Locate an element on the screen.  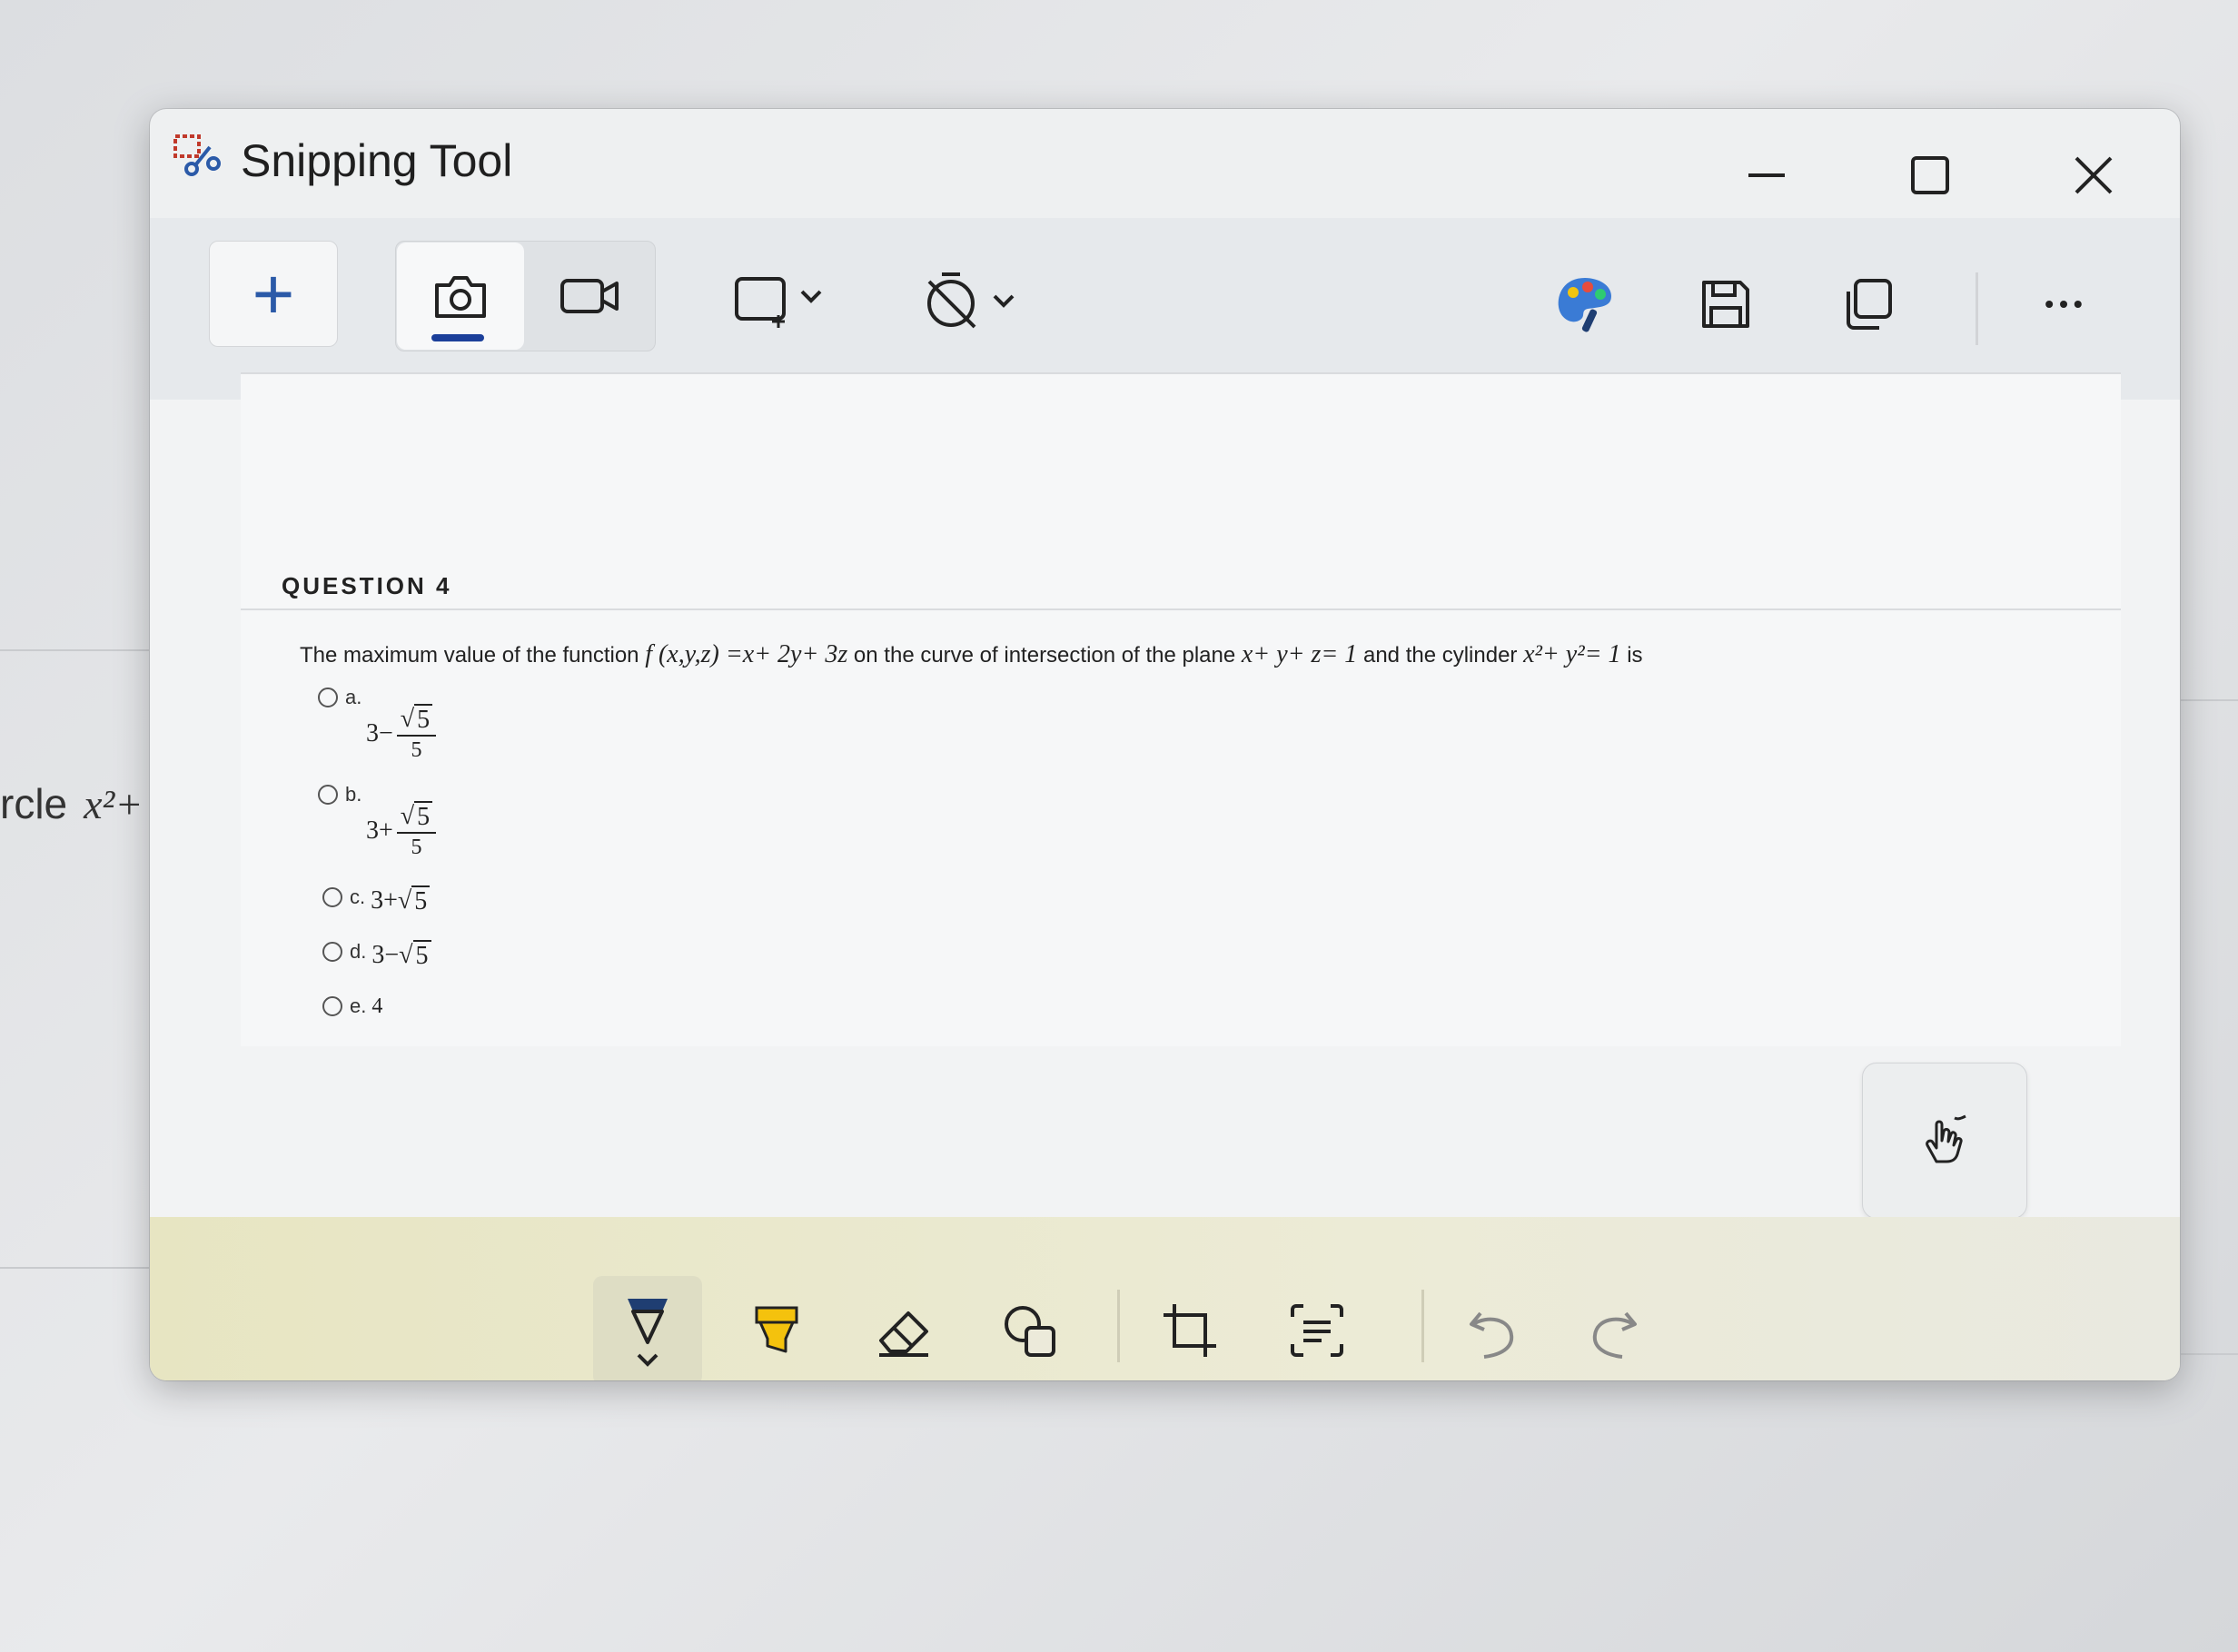
shapes-icon is located at coordinates (1030, 1331).